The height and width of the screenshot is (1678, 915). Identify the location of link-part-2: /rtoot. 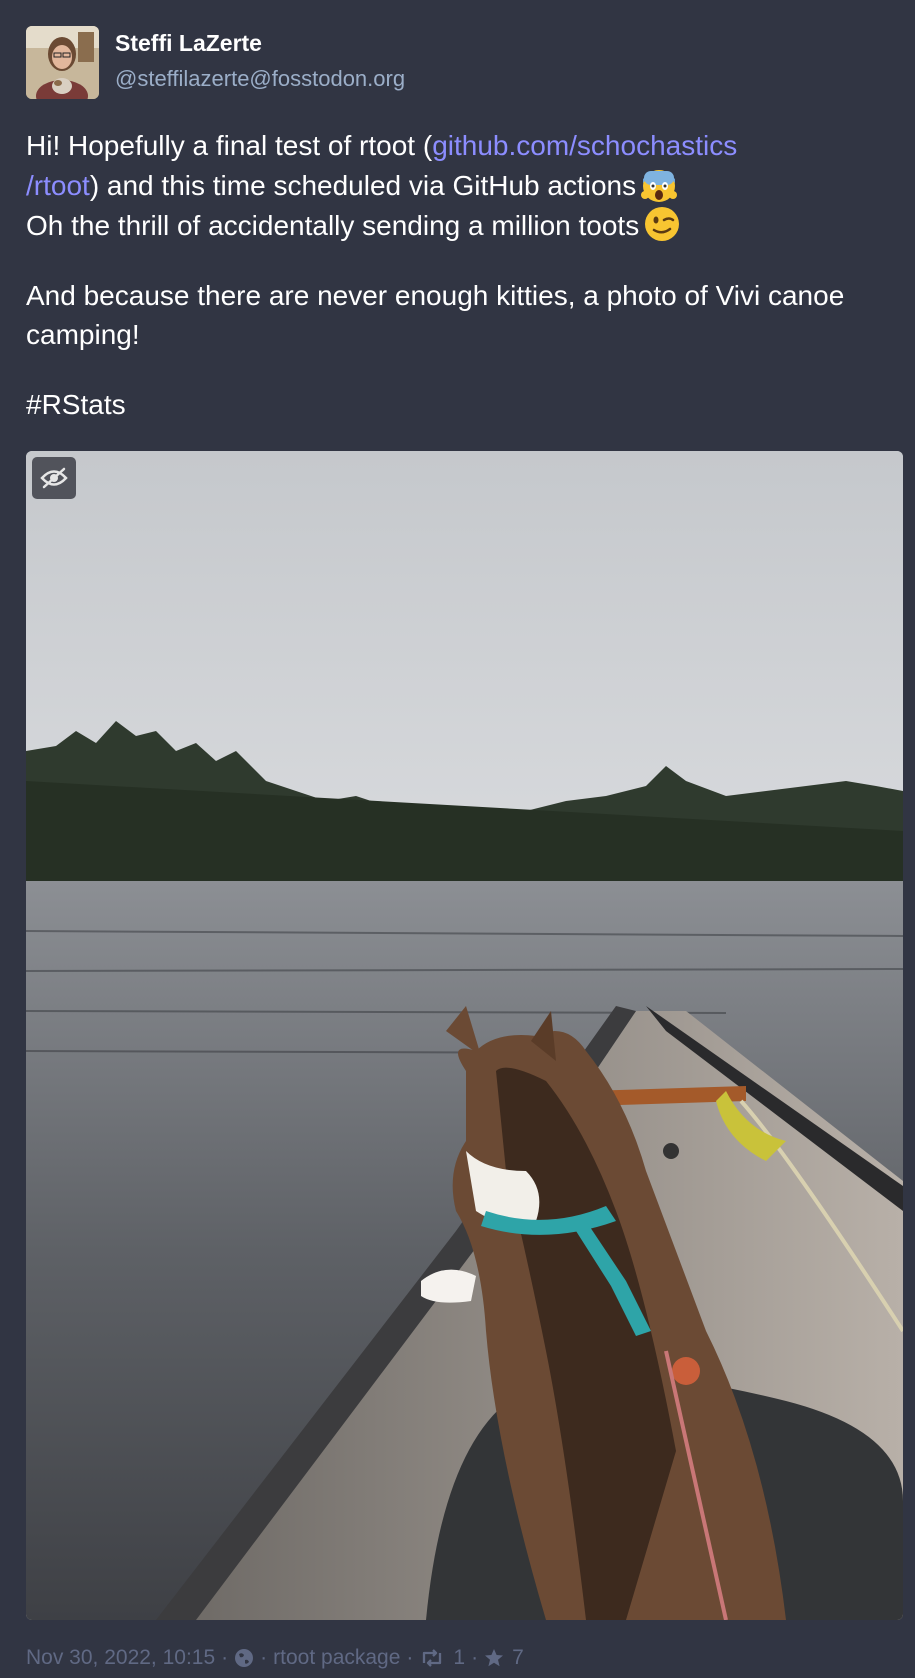
(58, 185).